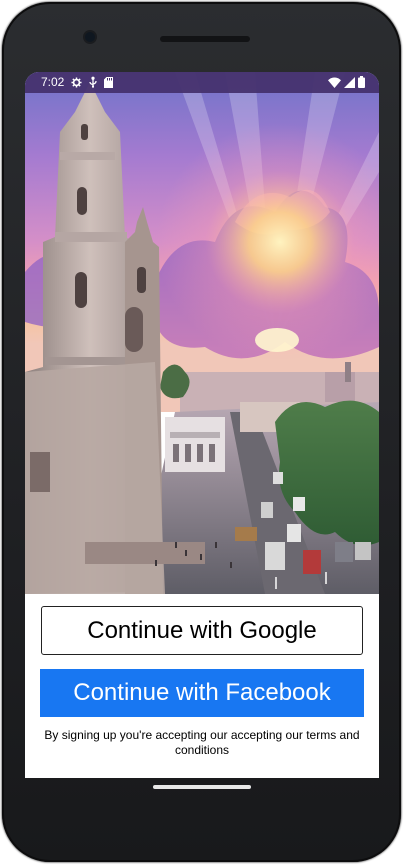 This screenshot has height=866, width=405. Describe the element at coordinates (205, 39) in the screenshot. I see `earpiece-speaker` at that location.